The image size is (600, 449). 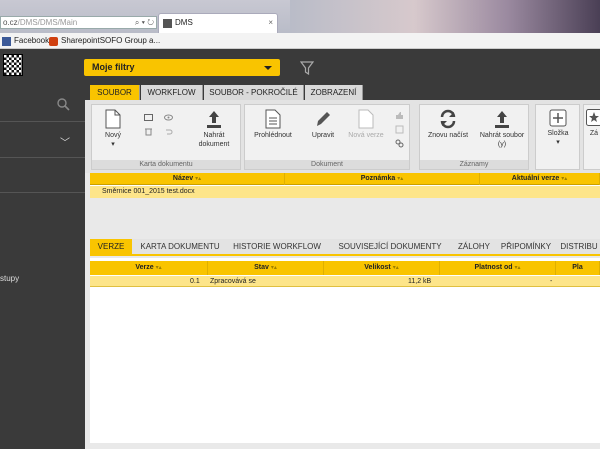 I want to click on tab-pripominky: PŘIPOMÍNKY, so click(x=526, y=246).